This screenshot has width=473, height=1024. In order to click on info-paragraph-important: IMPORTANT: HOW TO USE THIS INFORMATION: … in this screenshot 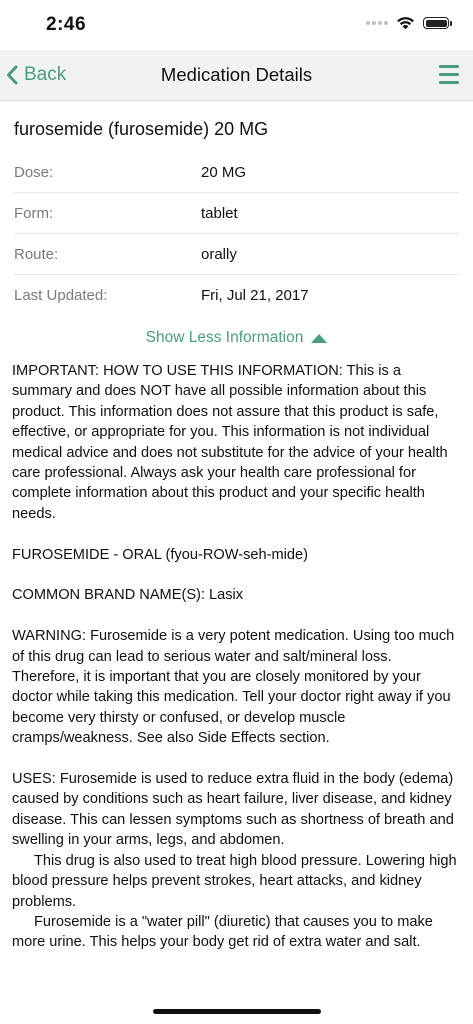, I will do `click(230, 442)`.